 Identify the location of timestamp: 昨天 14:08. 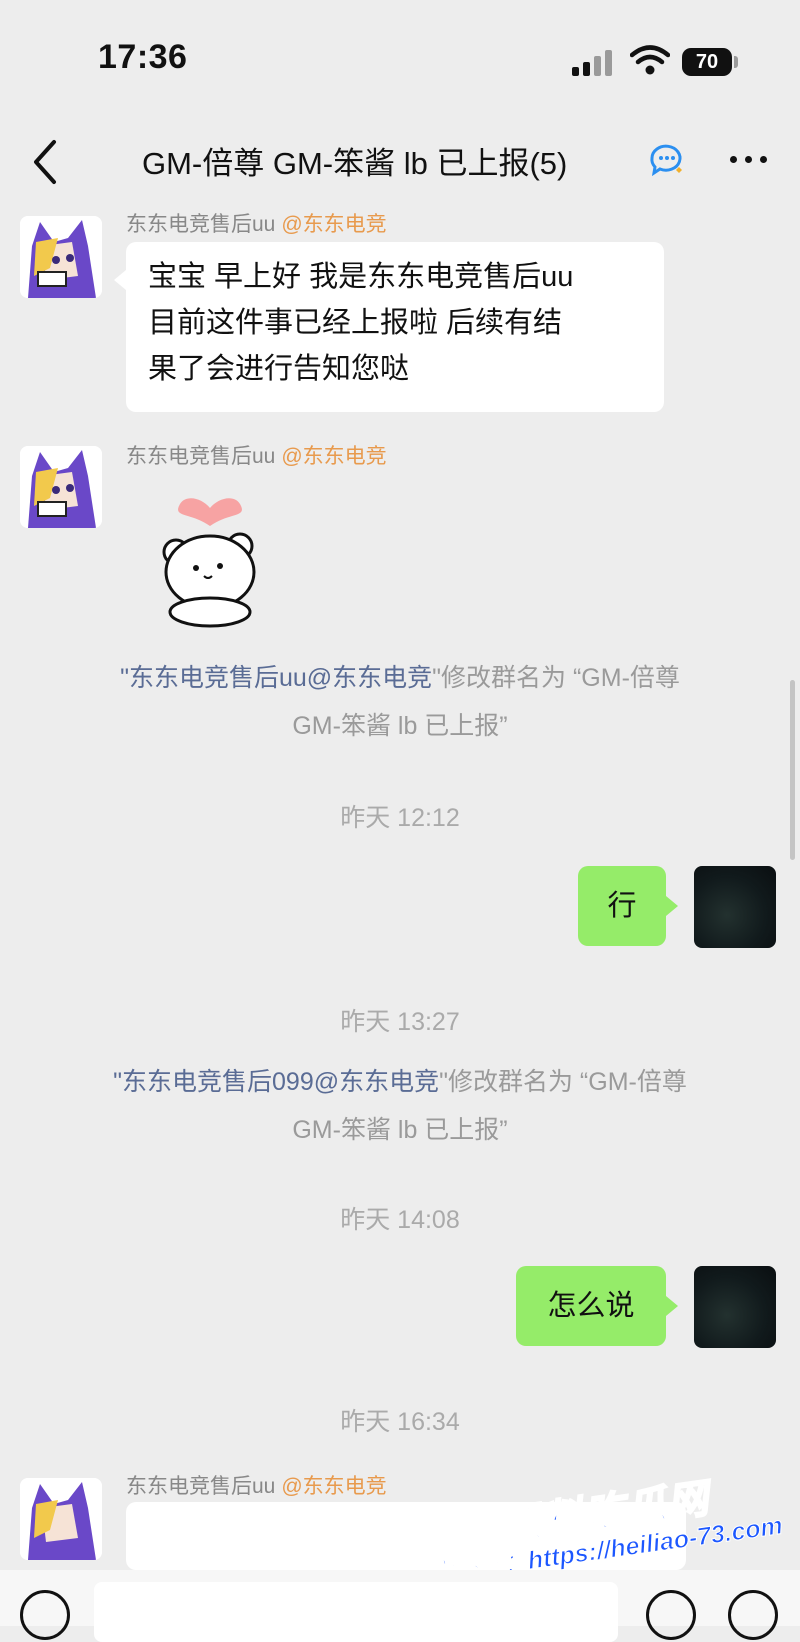
(400, 1220).